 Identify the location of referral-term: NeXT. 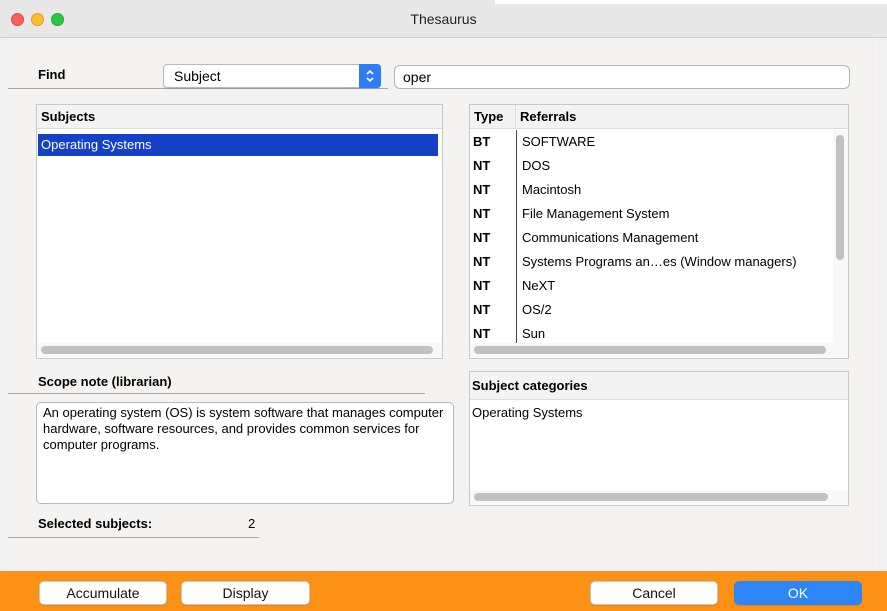
(539, 285).